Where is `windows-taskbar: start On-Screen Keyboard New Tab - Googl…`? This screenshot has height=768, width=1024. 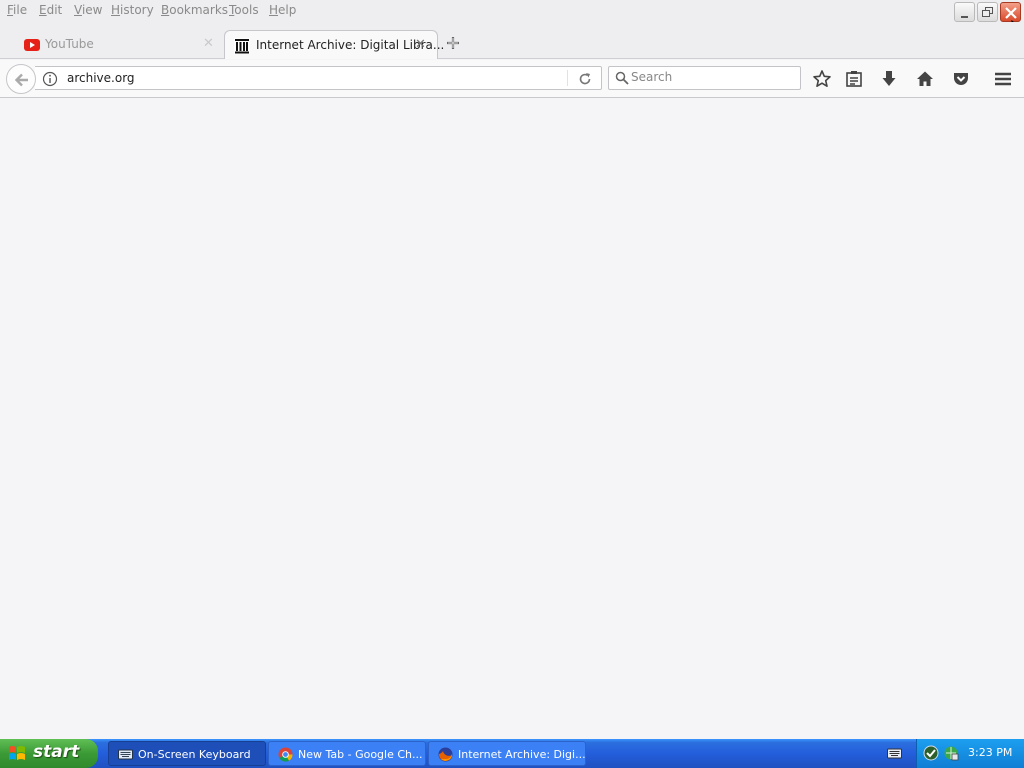 windows-taskbar: start On-Screen Keyboard New Tab - Googl… is located at coordinates (512, 753).